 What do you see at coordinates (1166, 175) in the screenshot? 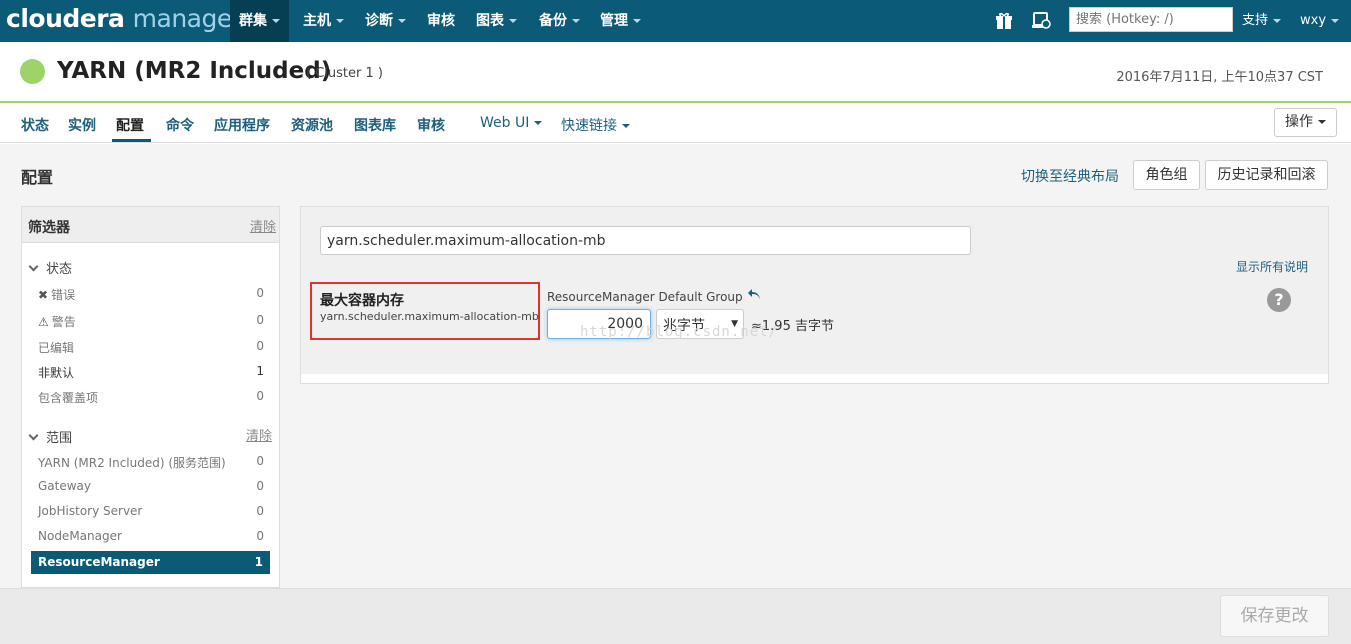
I see `role-groups-button: 角色组` at bounding box center [1166, 175].